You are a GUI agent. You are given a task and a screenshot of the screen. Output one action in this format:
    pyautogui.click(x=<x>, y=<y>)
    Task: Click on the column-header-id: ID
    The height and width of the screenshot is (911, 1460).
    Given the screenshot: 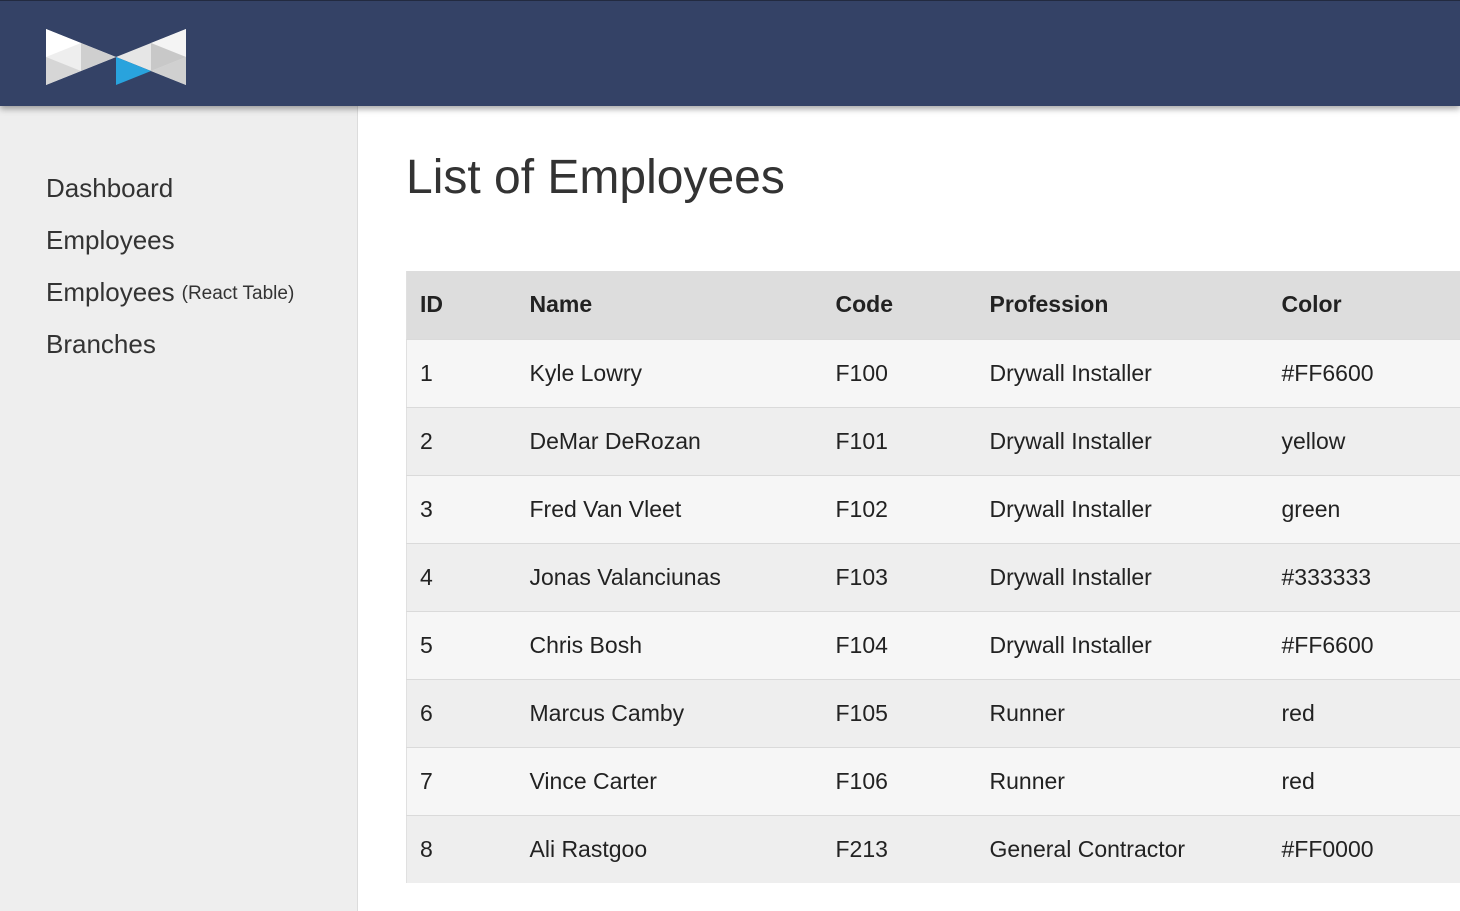 What is the action you would take?
    pyautogui.click(x=462, y=305)
    